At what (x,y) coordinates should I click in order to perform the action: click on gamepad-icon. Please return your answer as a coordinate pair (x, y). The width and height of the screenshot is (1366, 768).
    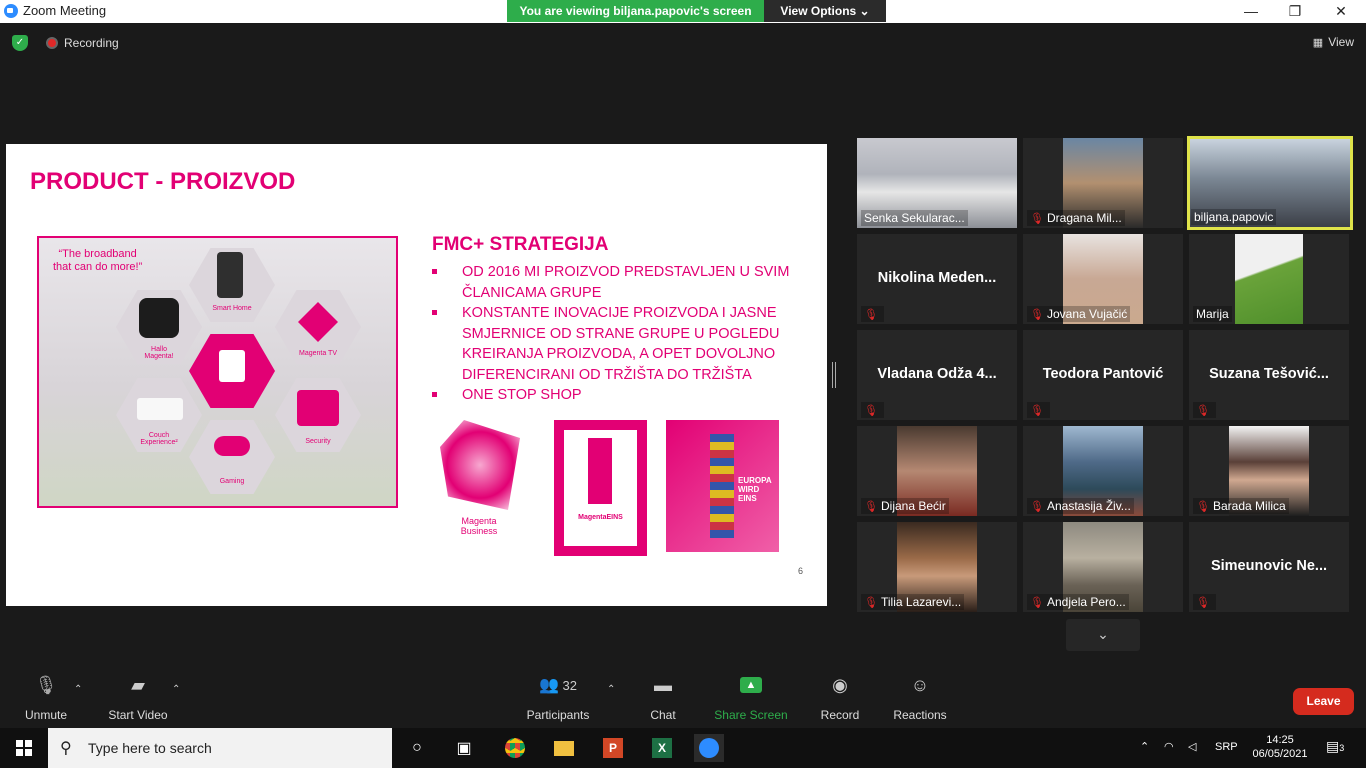
    Looking at the image, I should click on (232, 446).